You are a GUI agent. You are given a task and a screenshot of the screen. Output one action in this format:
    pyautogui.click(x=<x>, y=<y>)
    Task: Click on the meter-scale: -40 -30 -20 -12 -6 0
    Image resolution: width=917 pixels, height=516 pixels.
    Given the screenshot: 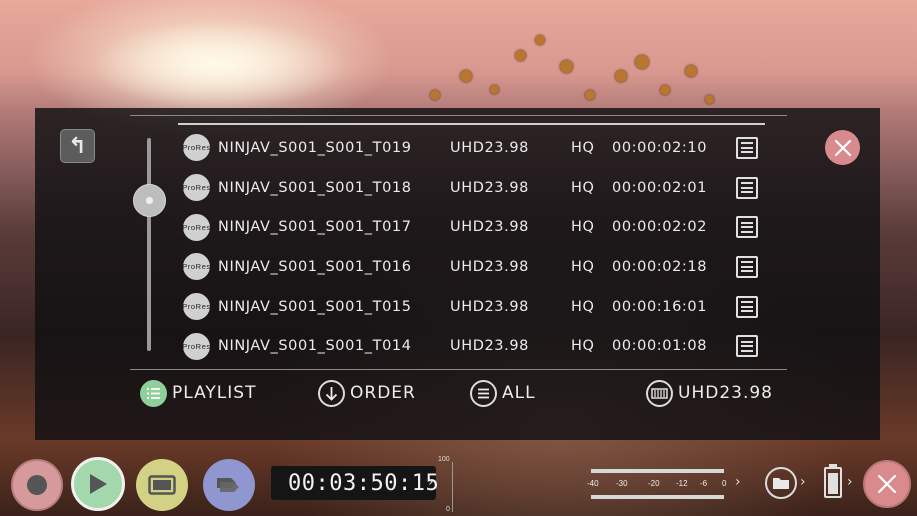 What is the action you would take?
    pyautogui.click(x=657, y=485)
    